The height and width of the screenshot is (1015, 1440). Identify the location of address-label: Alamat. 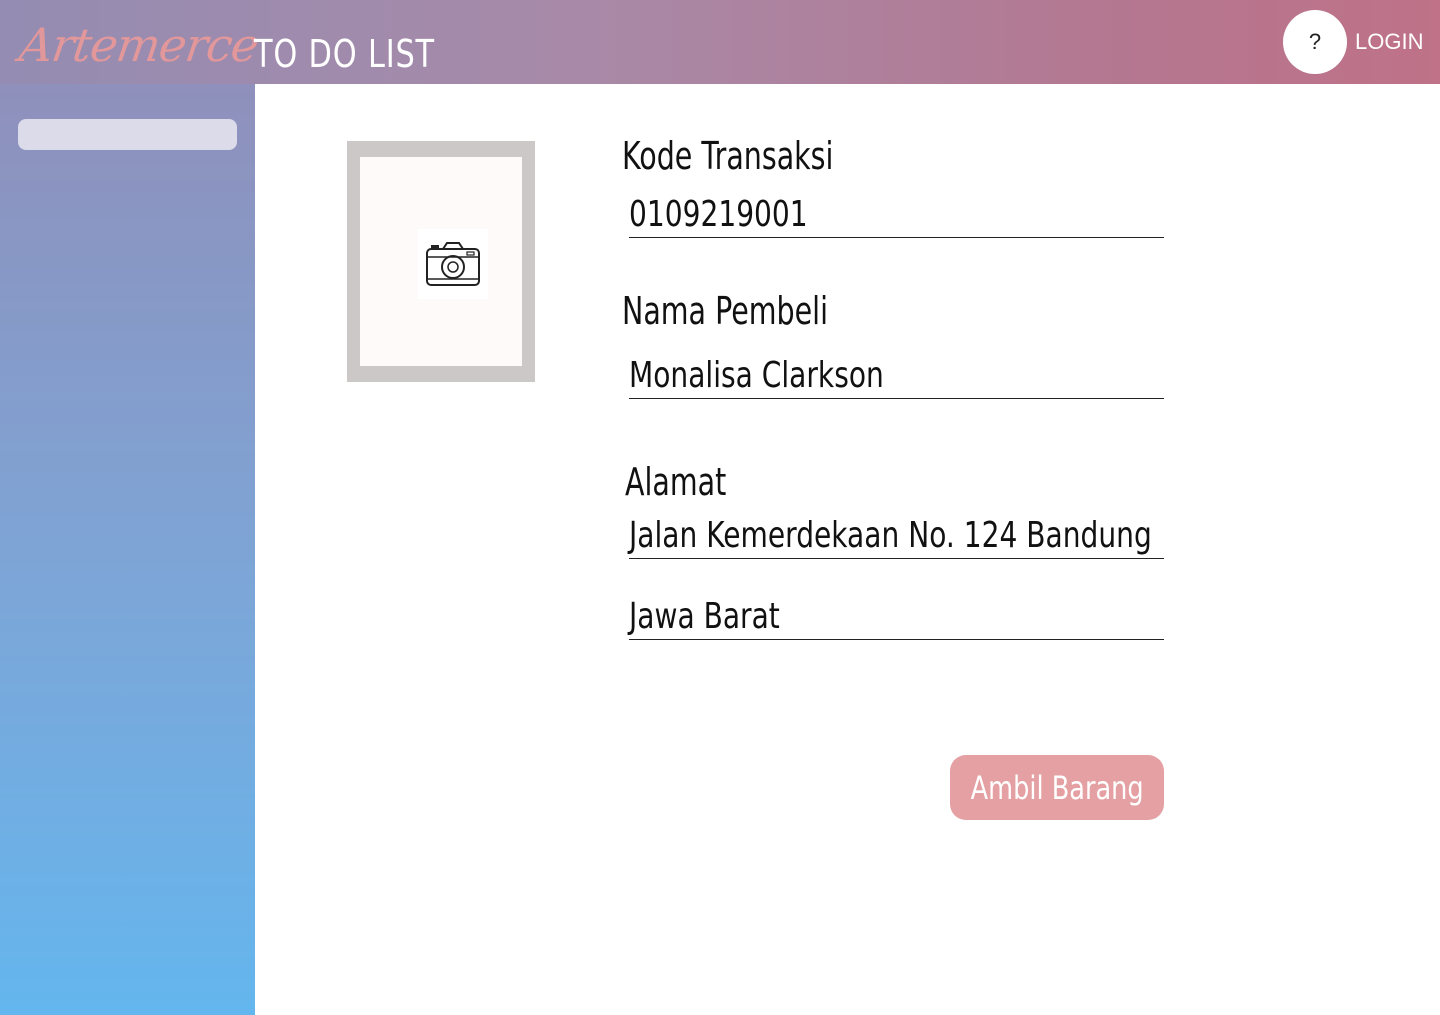
(676, 482).